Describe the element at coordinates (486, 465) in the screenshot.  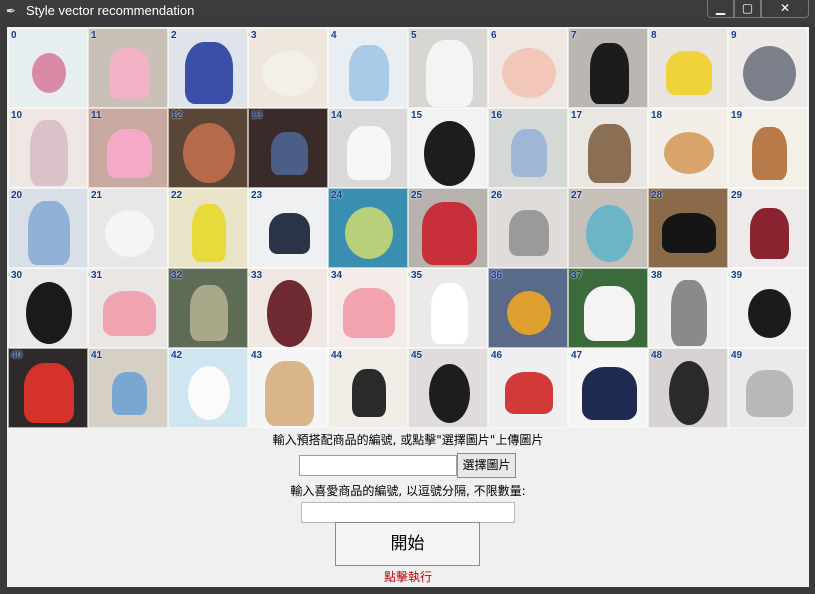
I see `choose-image-button: 選擇圖片` at that location.